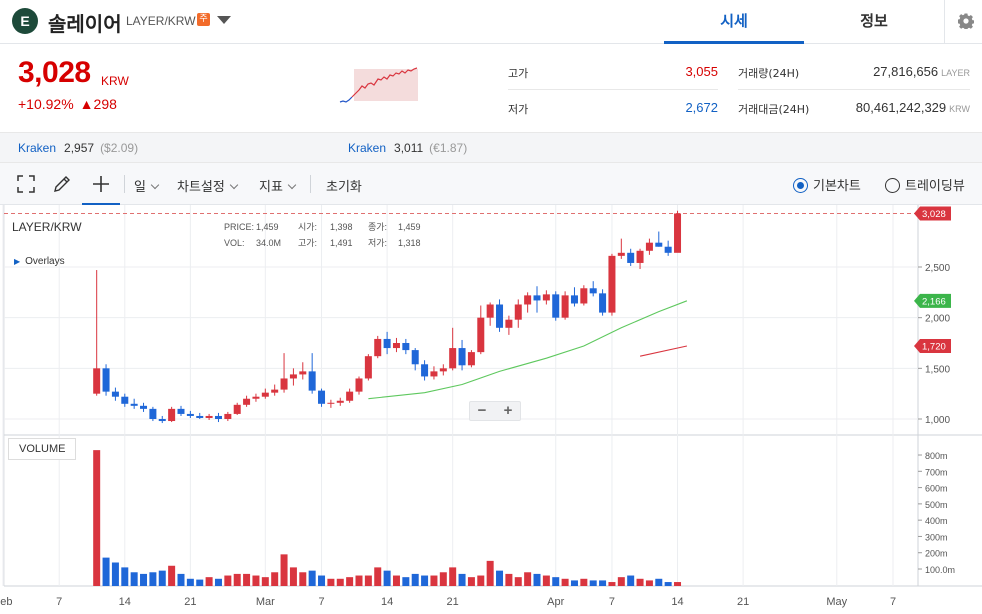 The width and height of the screenshot is (982, 614). What do you see at coordinates (508, 411) in the screenshot?
I see `zoom-in-button: +` at bounding box center [508, 411].